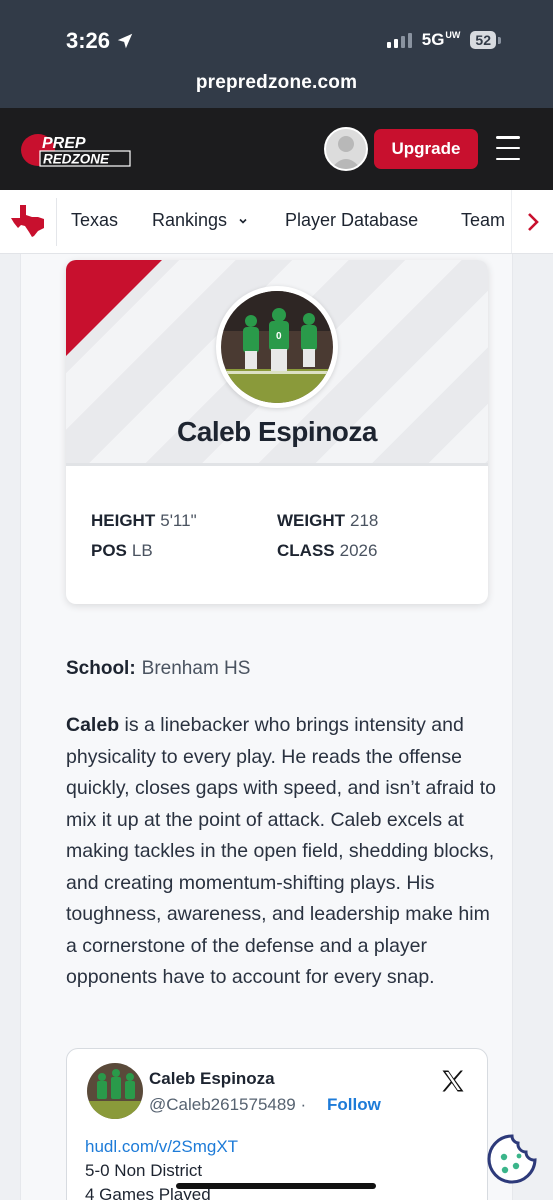  I want to click on texas-state-icon, so click(28, 221).